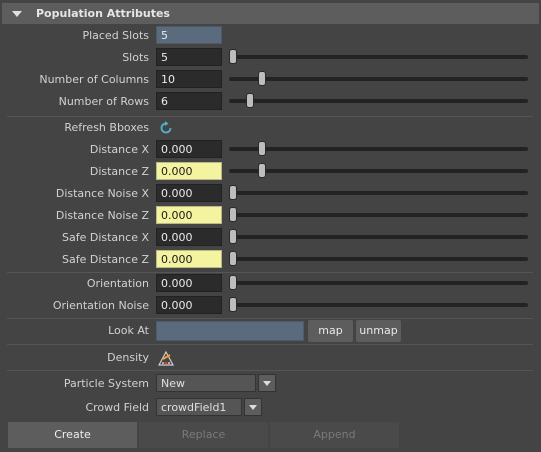 The image size is (541, 452). Describe the element at coordinates (262, 148) in the screenshot. I see `distance-x-slider-handle` at that location.